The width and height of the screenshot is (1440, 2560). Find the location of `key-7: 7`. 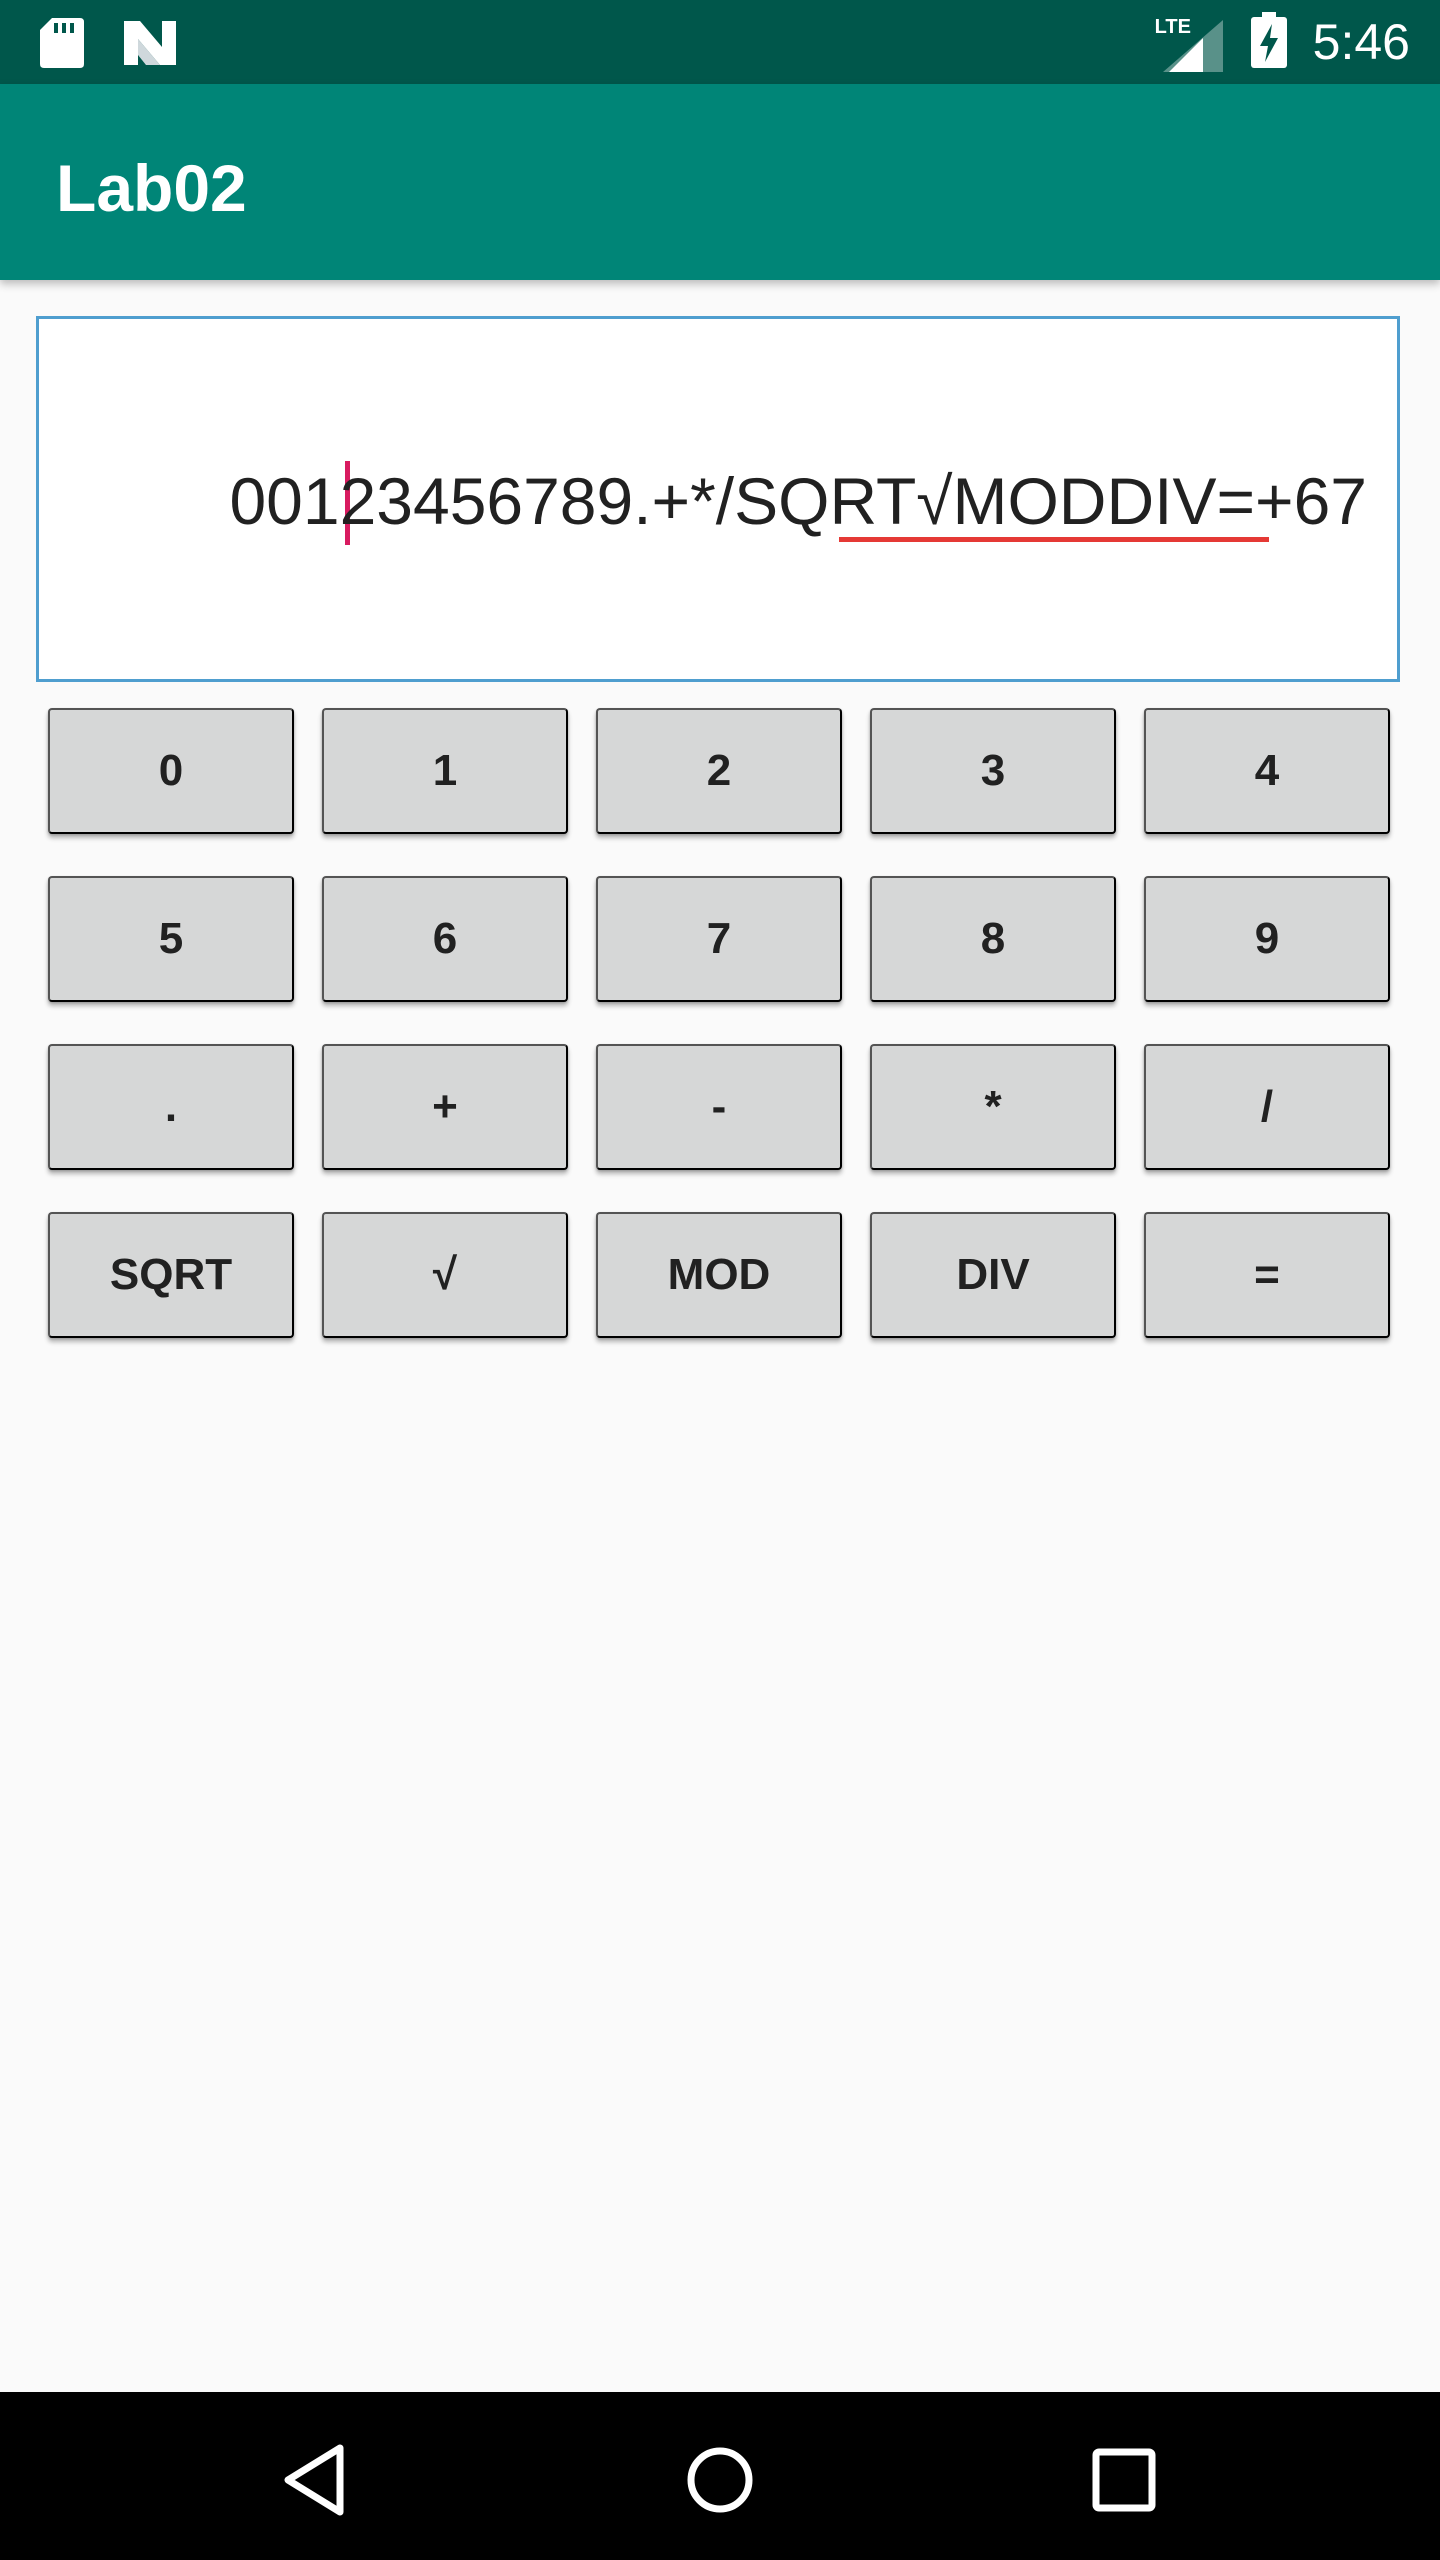

key-7: 7 is located at coordinates (719, 939).